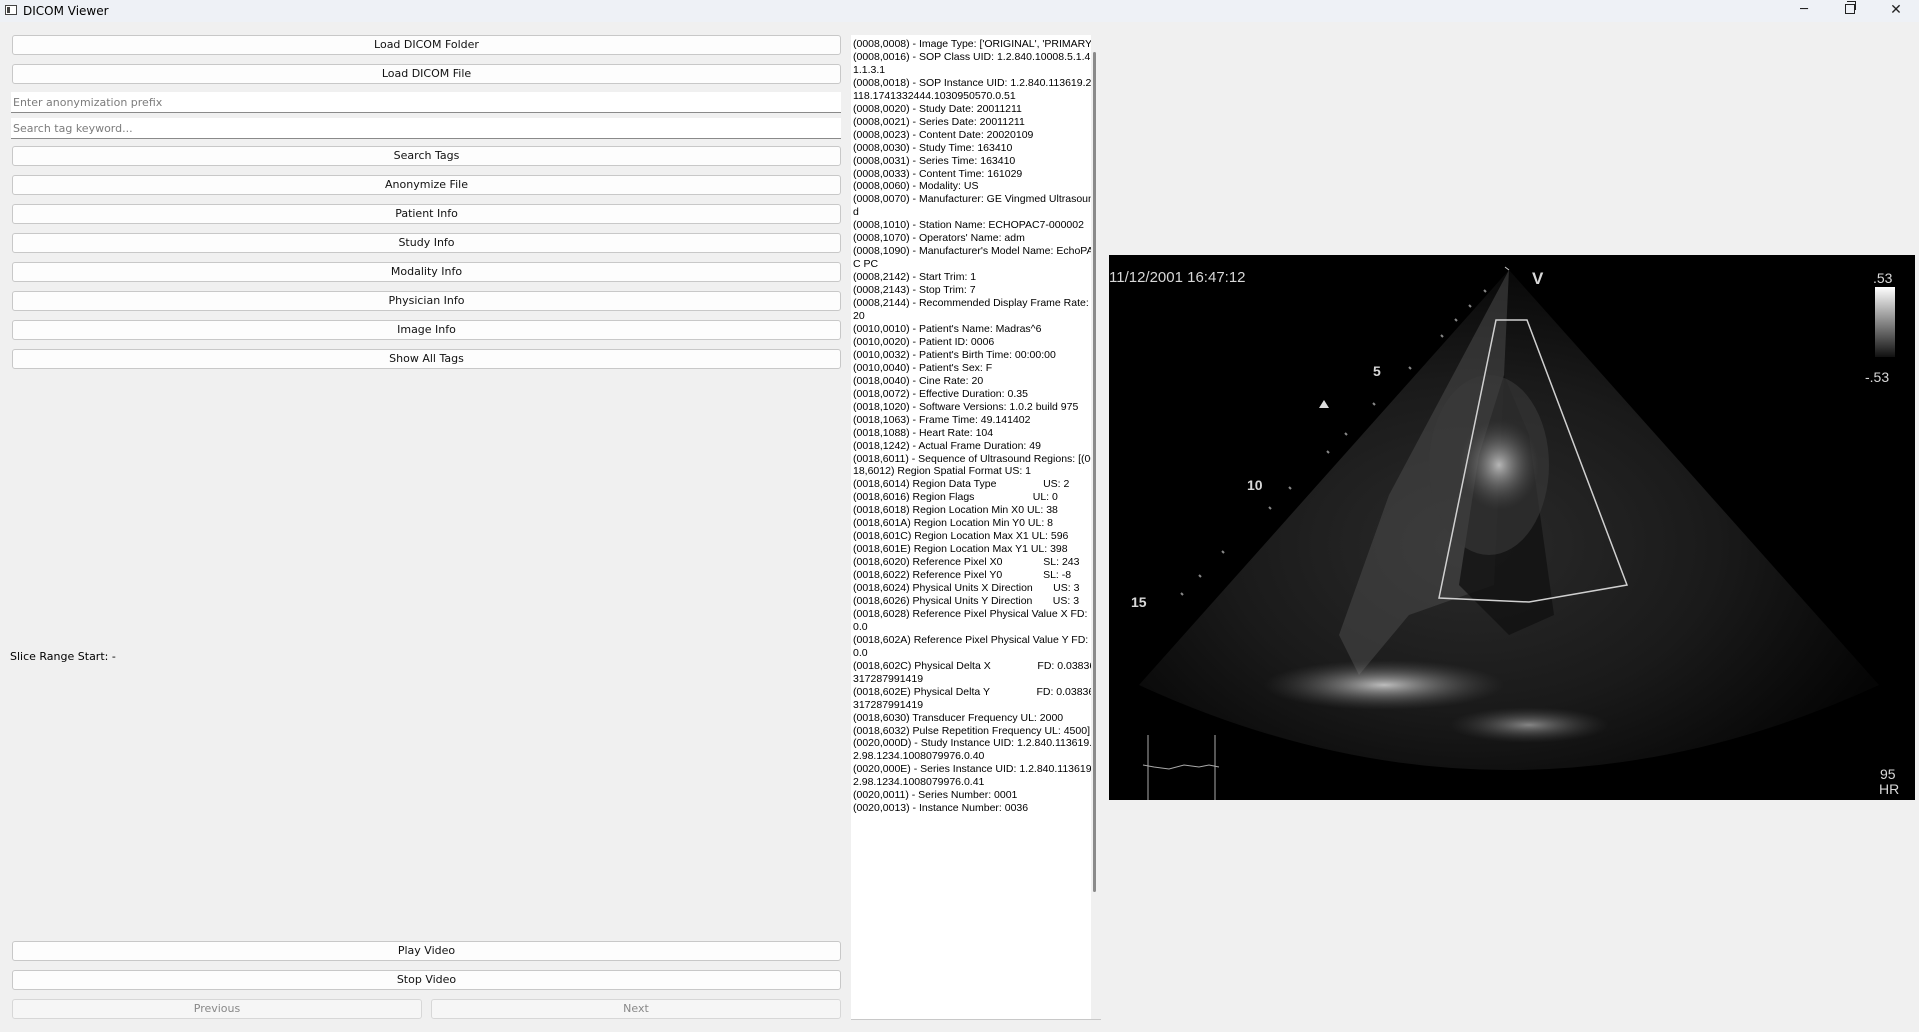 This screenshot has width=1919, height=1032. I want to click on tag-line: (0018,6022) Reference Pixel Y0 SL: -8, so click(962, 575).